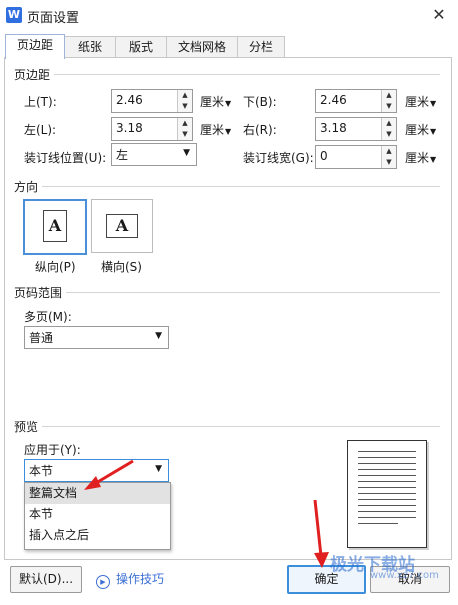  What do you see at coordinates (321, 533) in the screenshot?
I see `arrow-to-ok-button` at bounding box center [321, 533].